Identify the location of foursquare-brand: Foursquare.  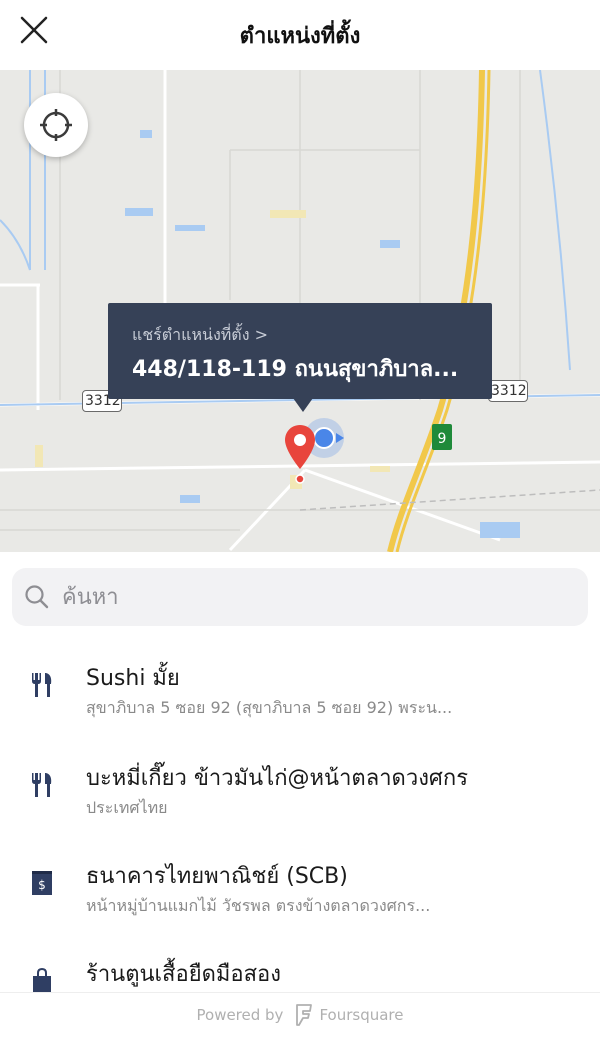
(361, 1014).